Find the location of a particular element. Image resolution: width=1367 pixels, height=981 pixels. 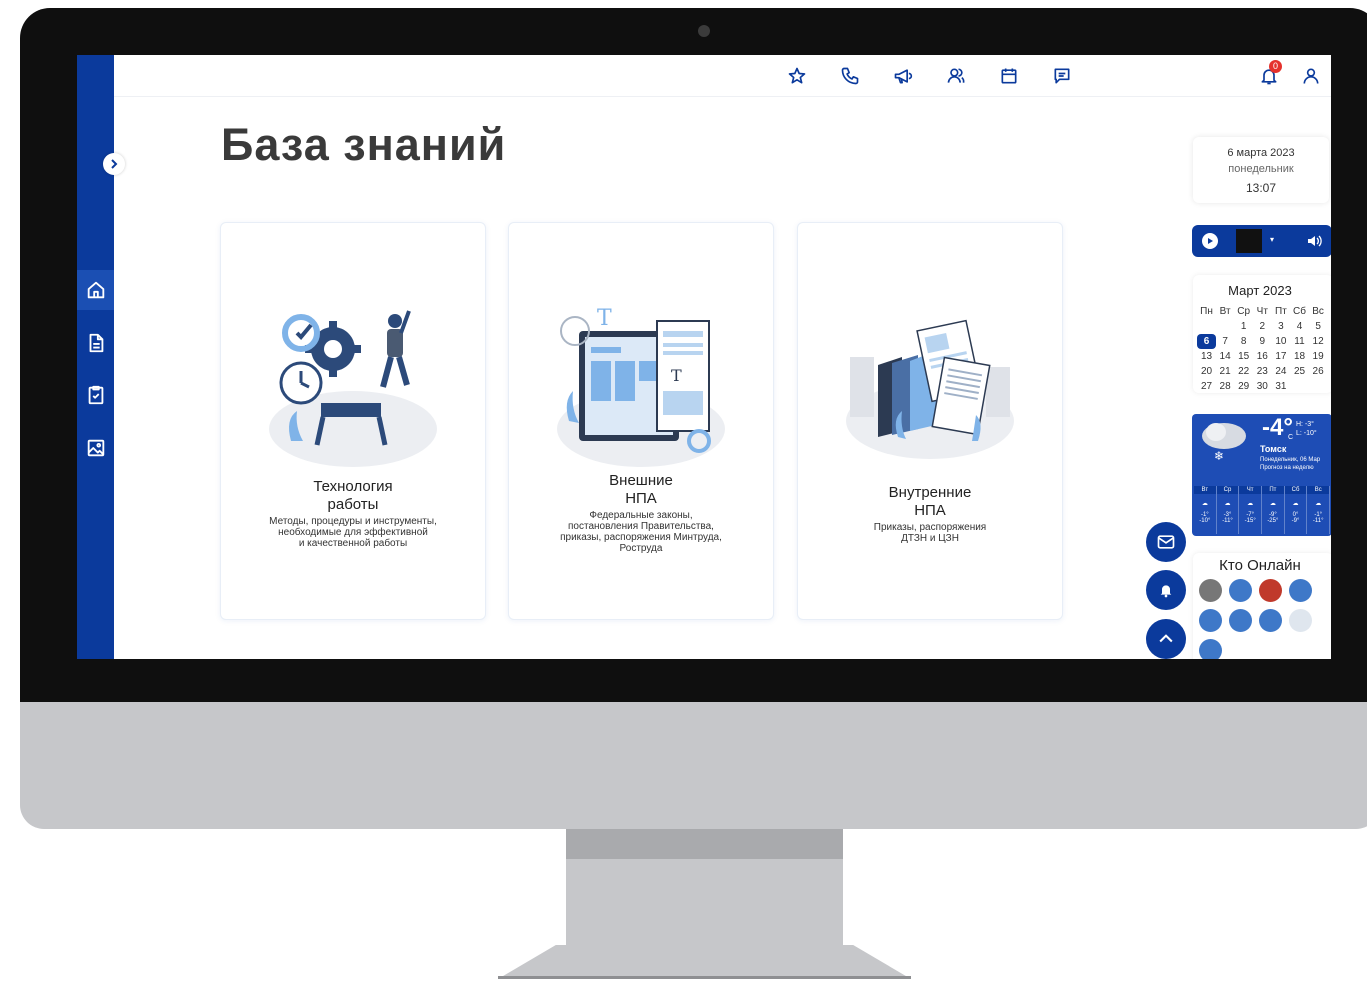

stand-base is located at coordinates (704, 962).